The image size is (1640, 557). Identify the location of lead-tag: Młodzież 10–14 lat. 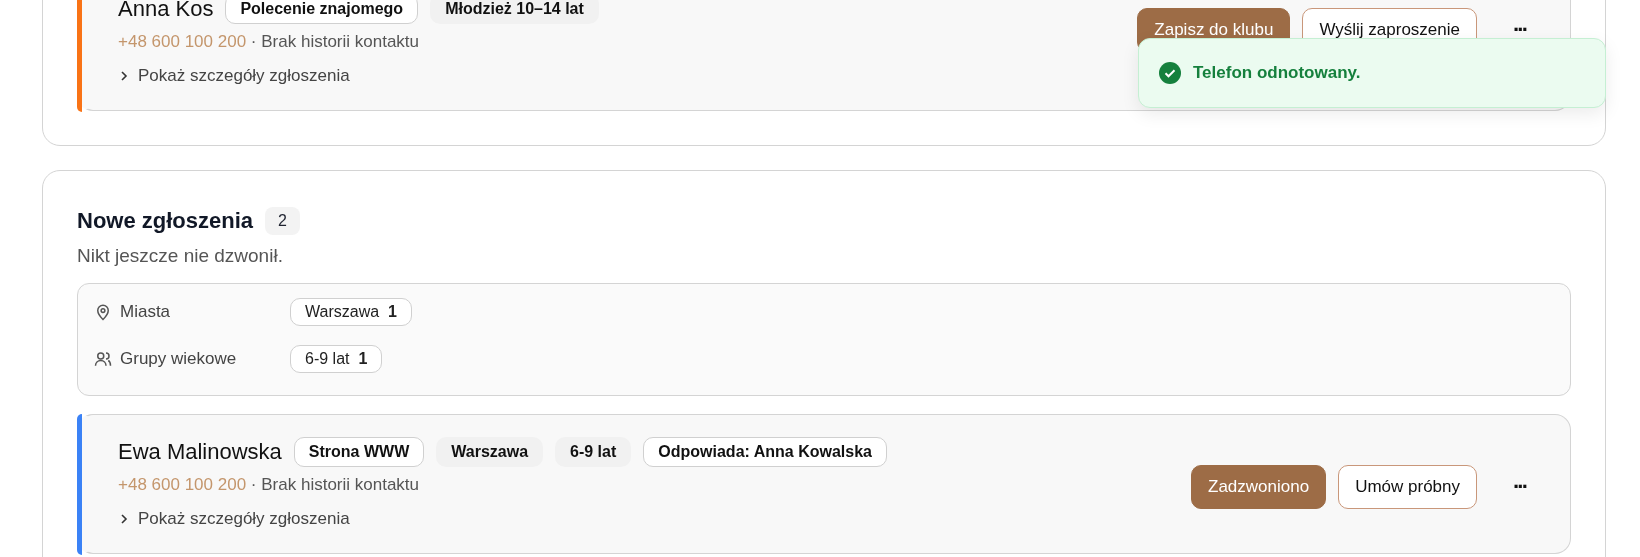
(514, 12).